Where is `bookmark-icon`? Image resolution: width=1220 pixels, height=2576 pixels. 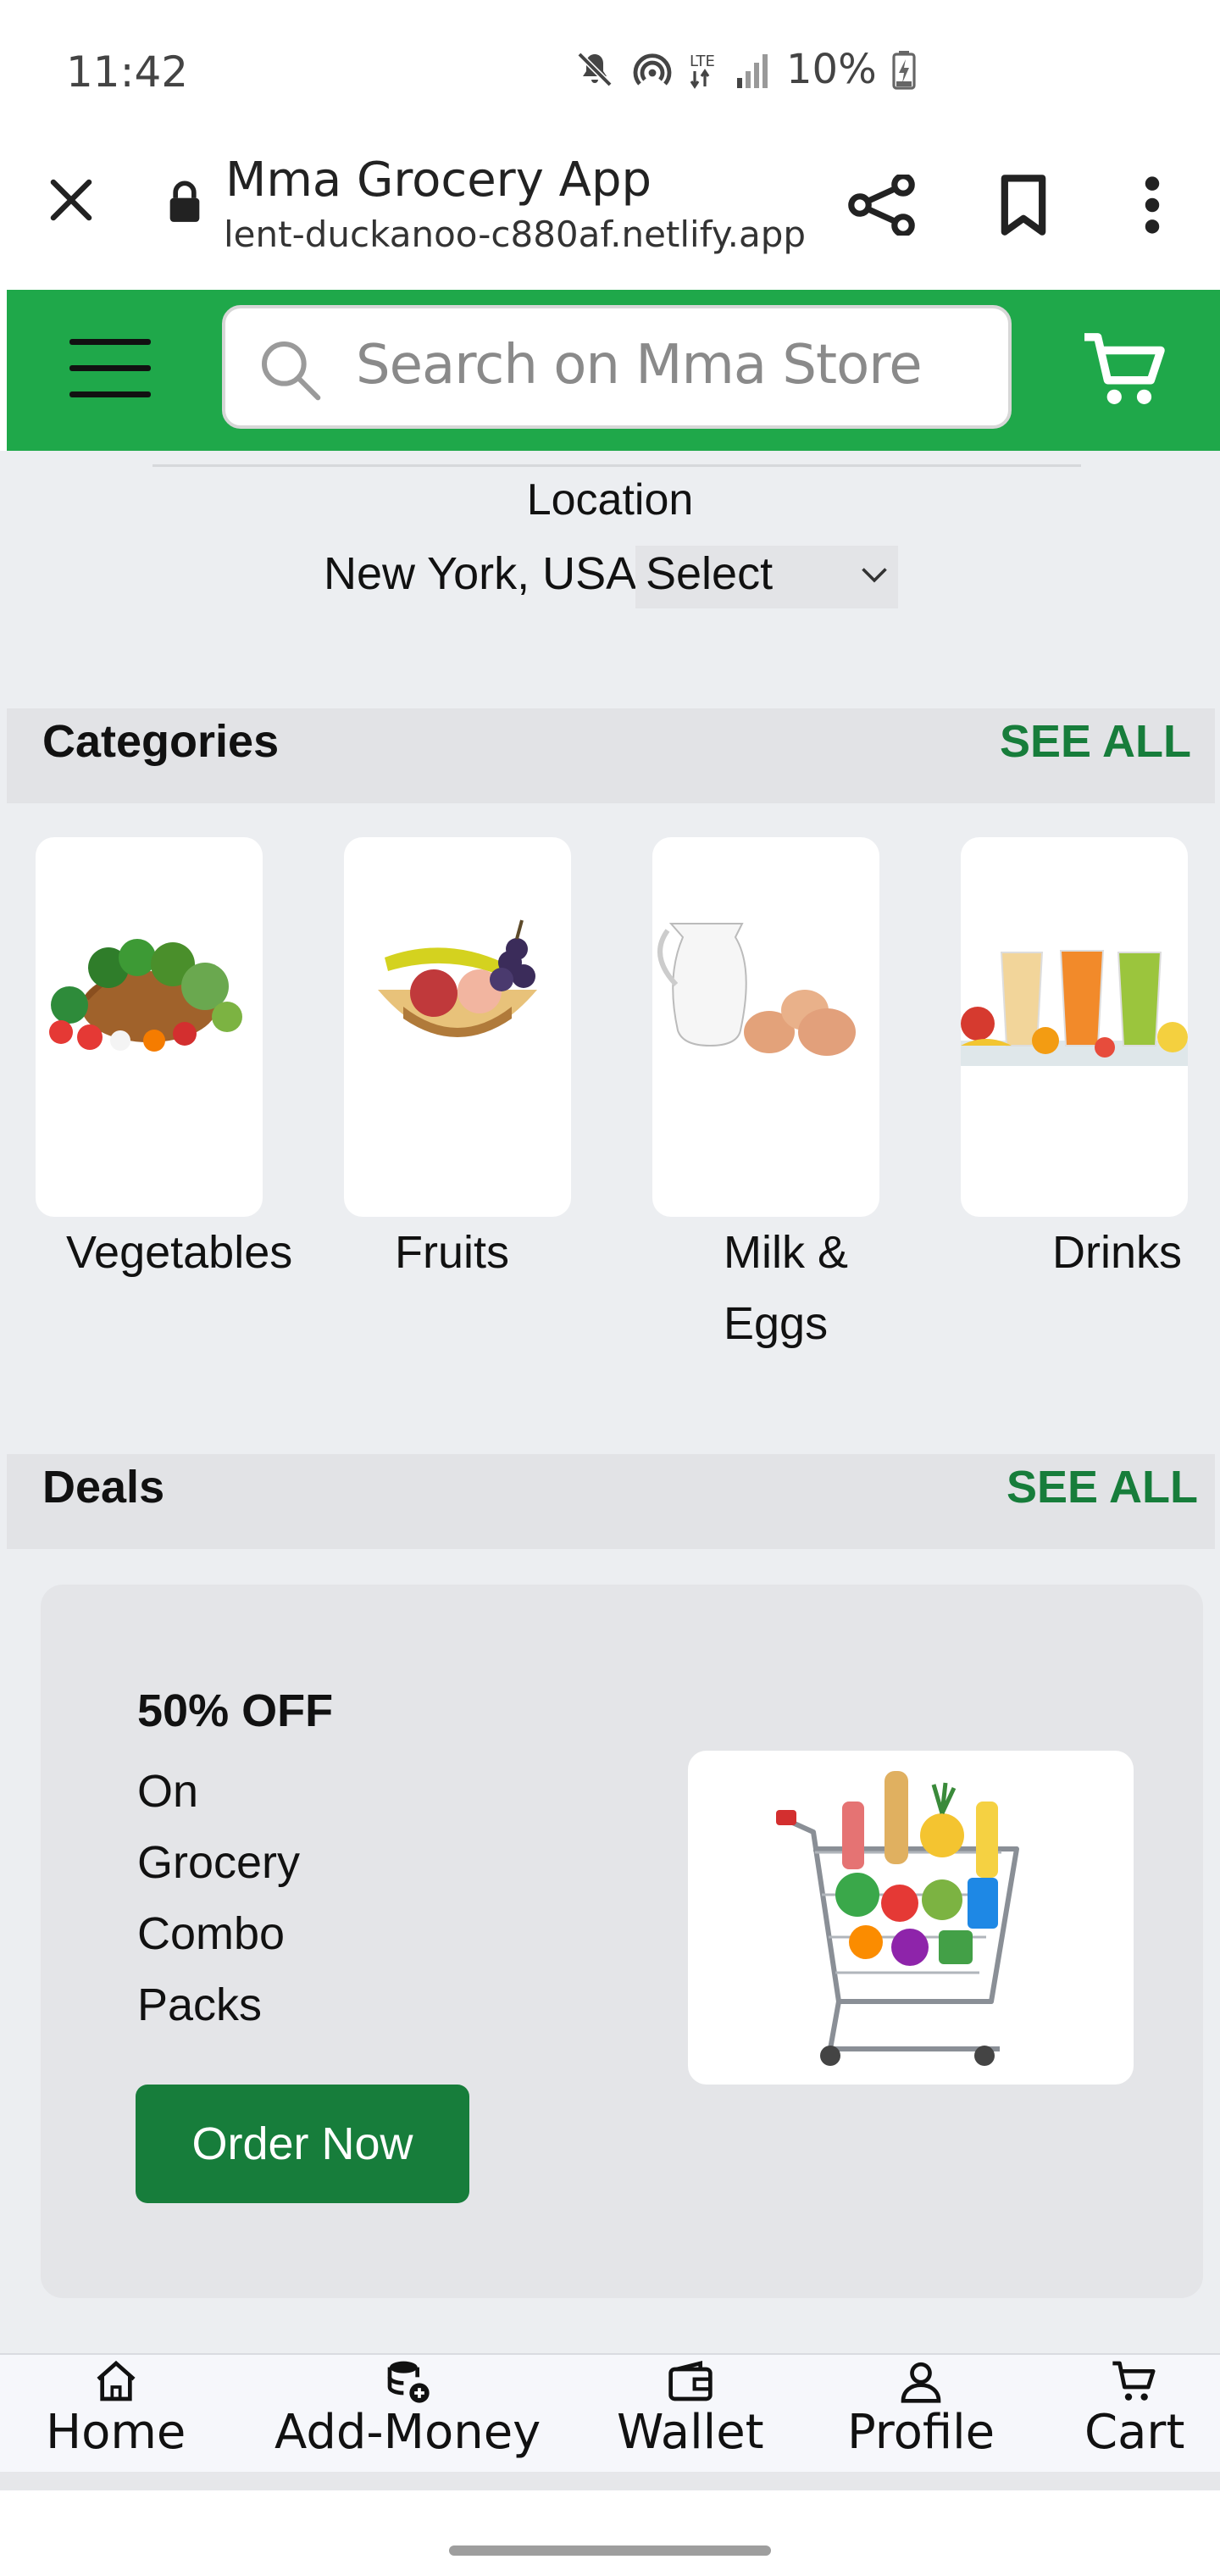 bookmark-icon is located at coordinates (1023, 205).